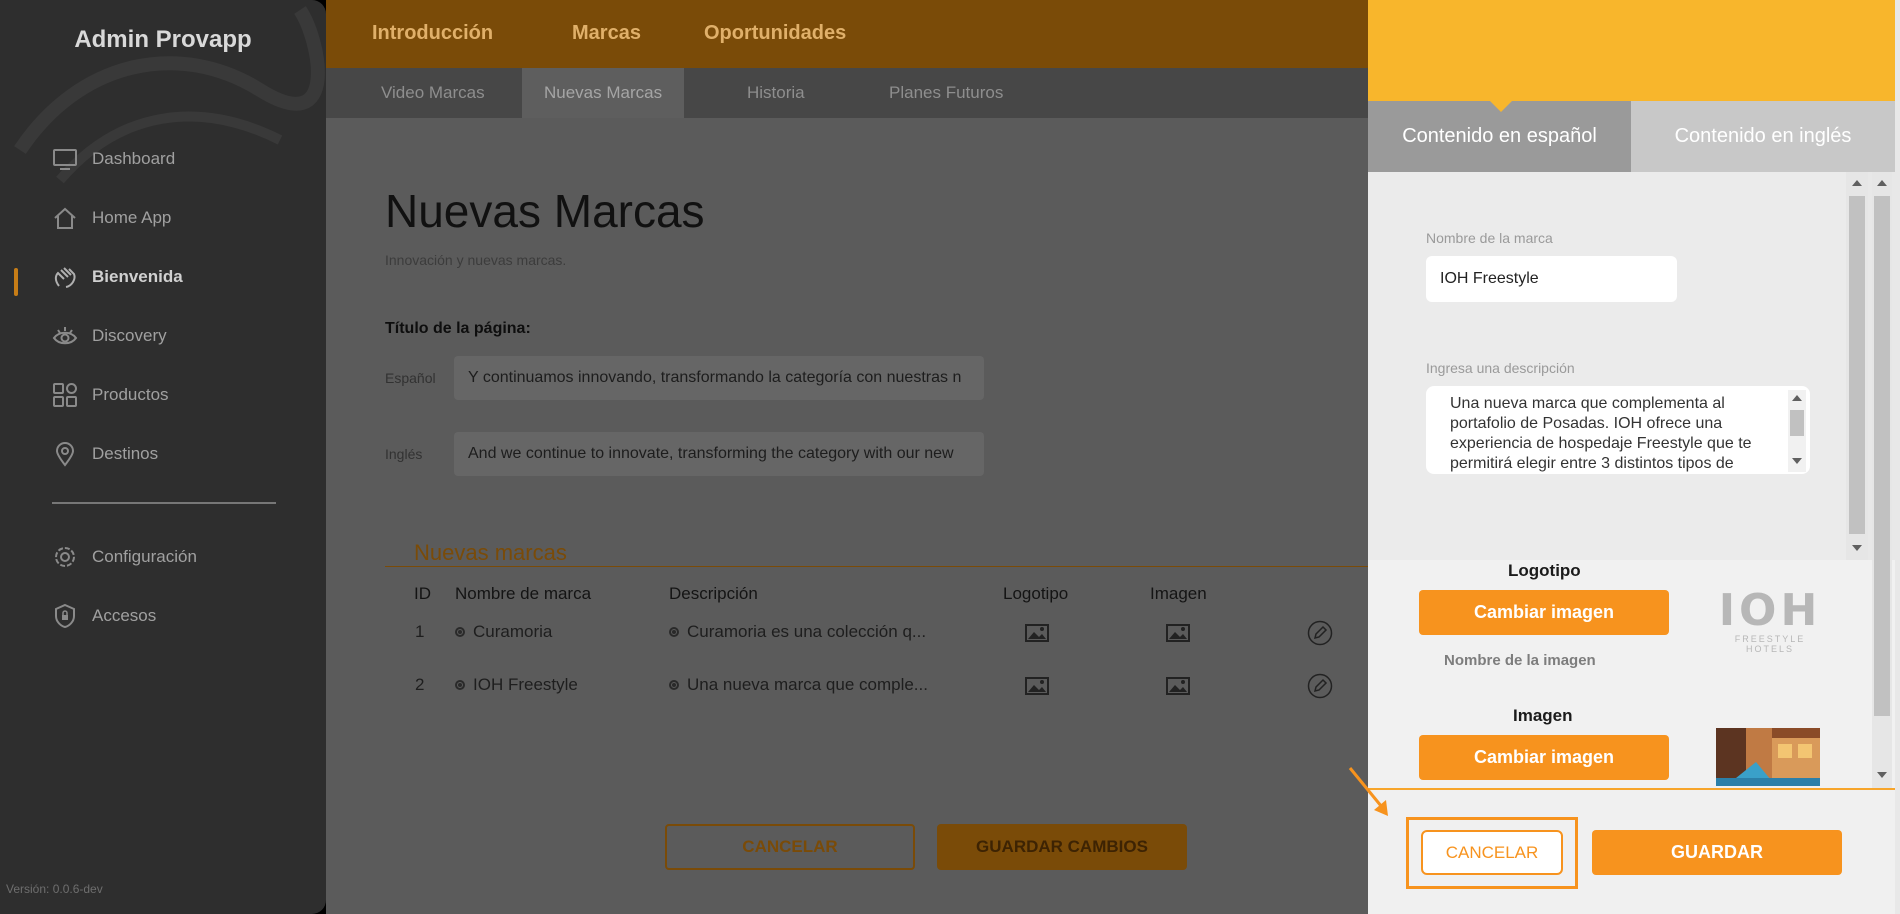  I want to click on sidebar-item-destinos: Destinos, so click(105, 454).